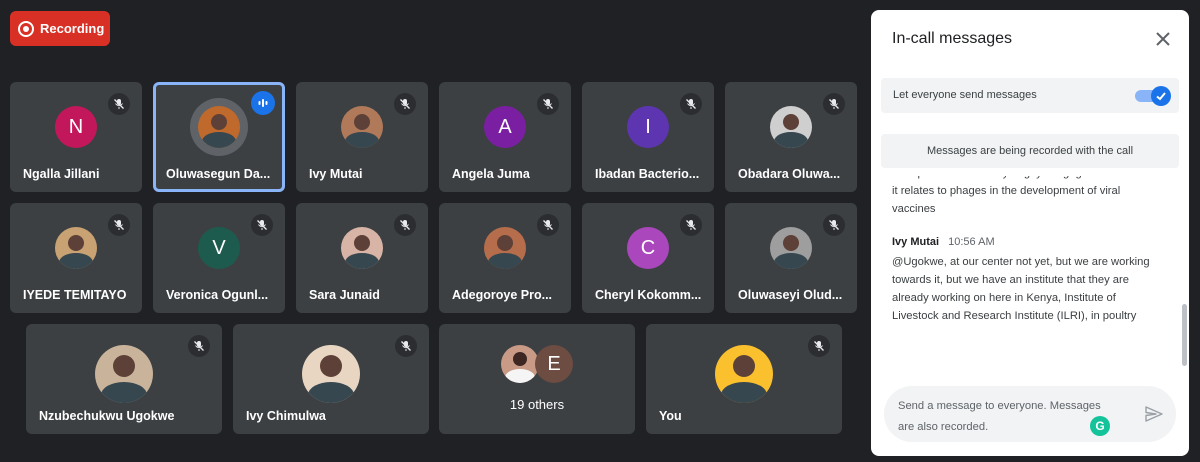 This screenshot has height=462, width=1200. Describe the element at coordinates (219, 248) in the screenshot. I see `avatar: V` at that location.